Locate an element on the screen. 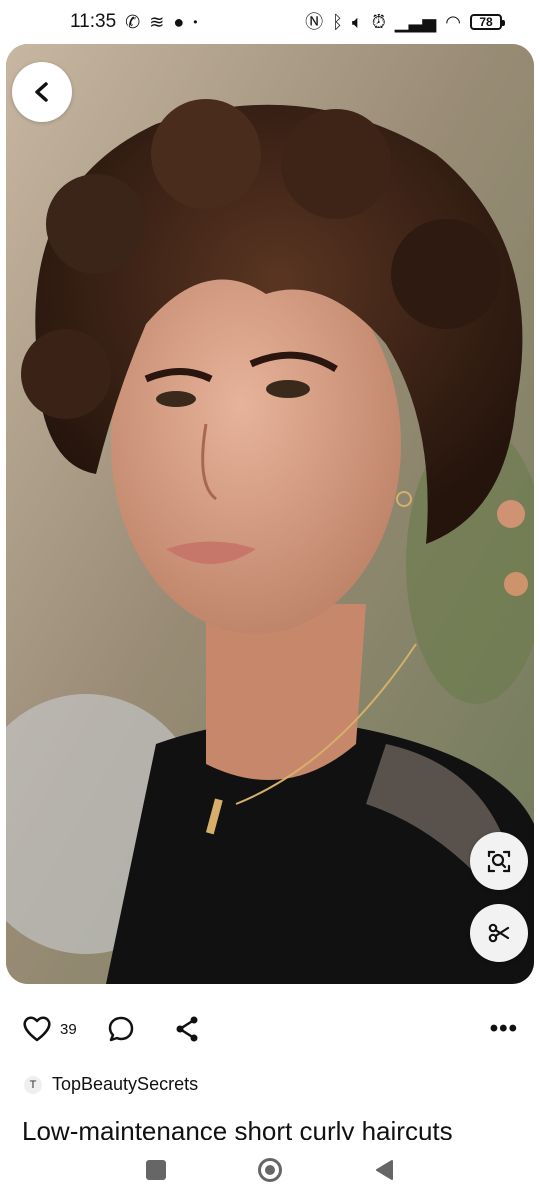 The width and height of the screenshot is (540, 1200). visual-search-icon is located at coordinates (499, 861).